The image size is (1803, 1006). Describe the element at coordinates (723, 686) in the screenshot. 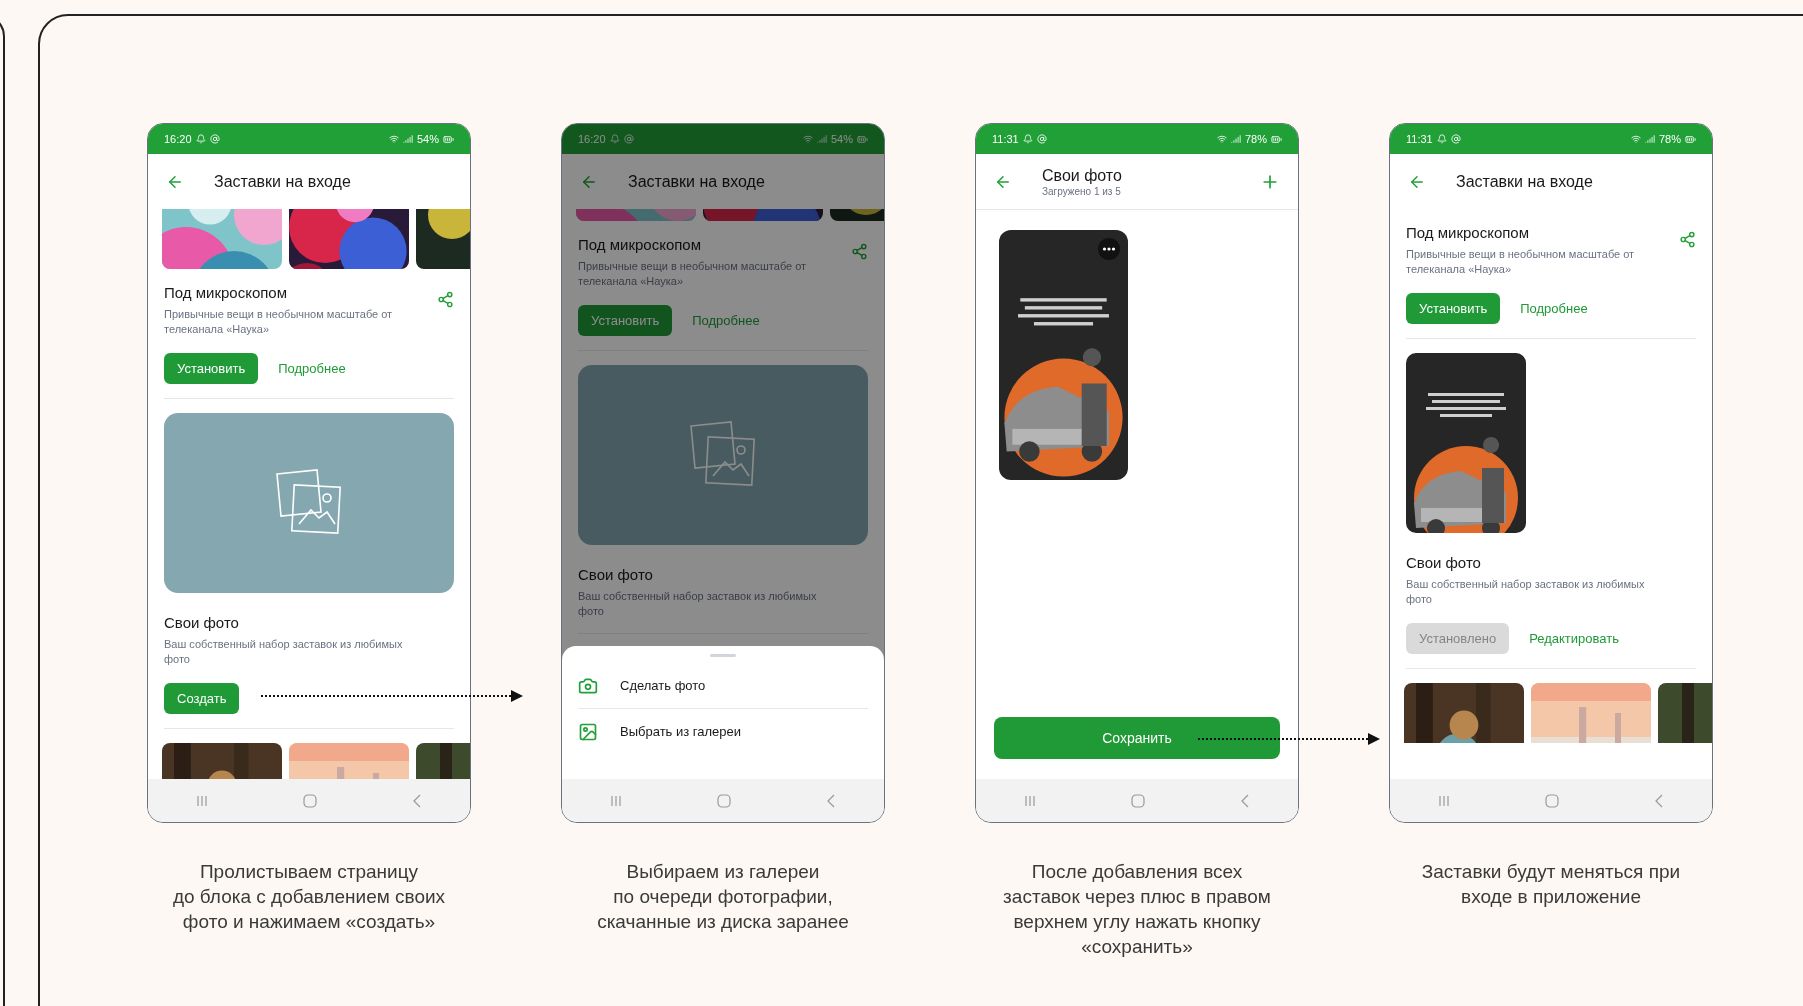

I see `sheet-item: Сделать фото` at that location.